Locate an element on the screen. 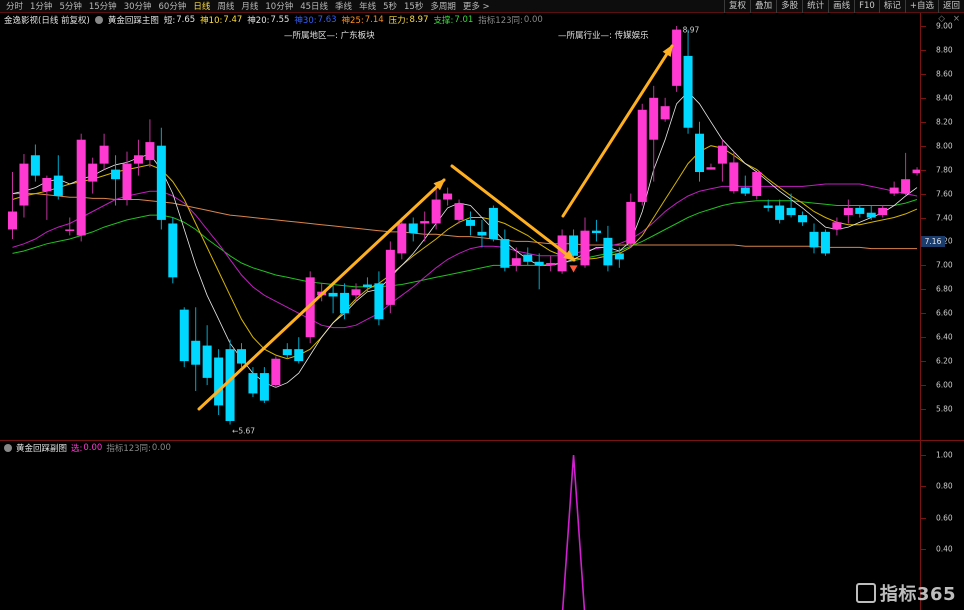 The height and width of the screenshot is (610, 964). toolbar-button: F10 is located at coordinates (866, 6).